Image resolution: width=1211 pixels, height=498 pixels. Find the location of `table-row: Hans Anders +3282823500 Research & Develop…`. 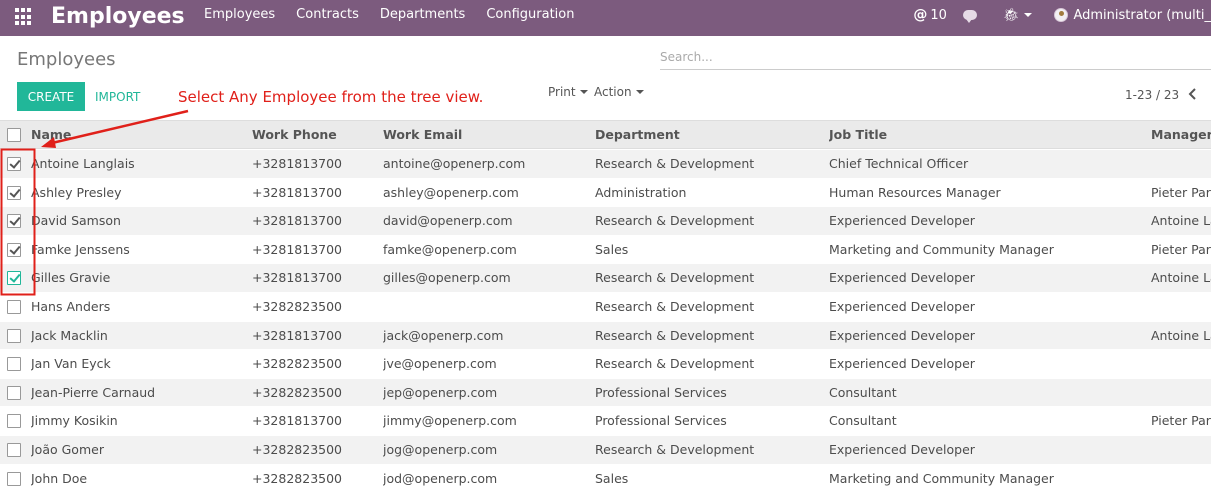

table-row: Hans Anders +3282823500 Research & Develop… is located at coordinates (605, 306).